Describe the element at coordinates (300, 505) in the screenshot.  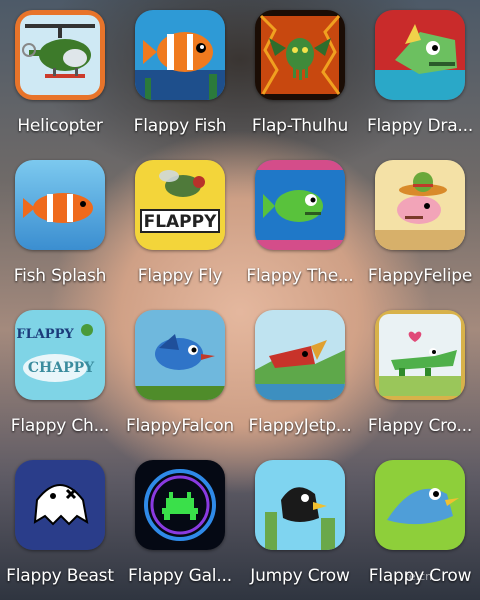
I see `crow-icon` at that location.